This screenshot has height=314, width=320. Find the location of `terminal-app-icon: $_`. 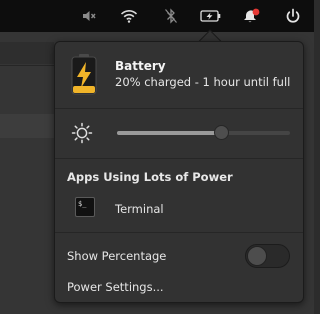

terminal-app-icon: $_ is located at coordinates (85, 207).